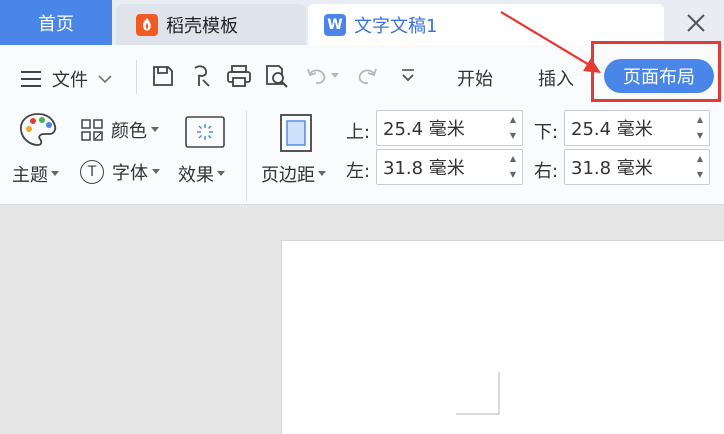 The width and height of the screenshot is (724, 434). I want to click on print-preview-icon, so click(277, 76).